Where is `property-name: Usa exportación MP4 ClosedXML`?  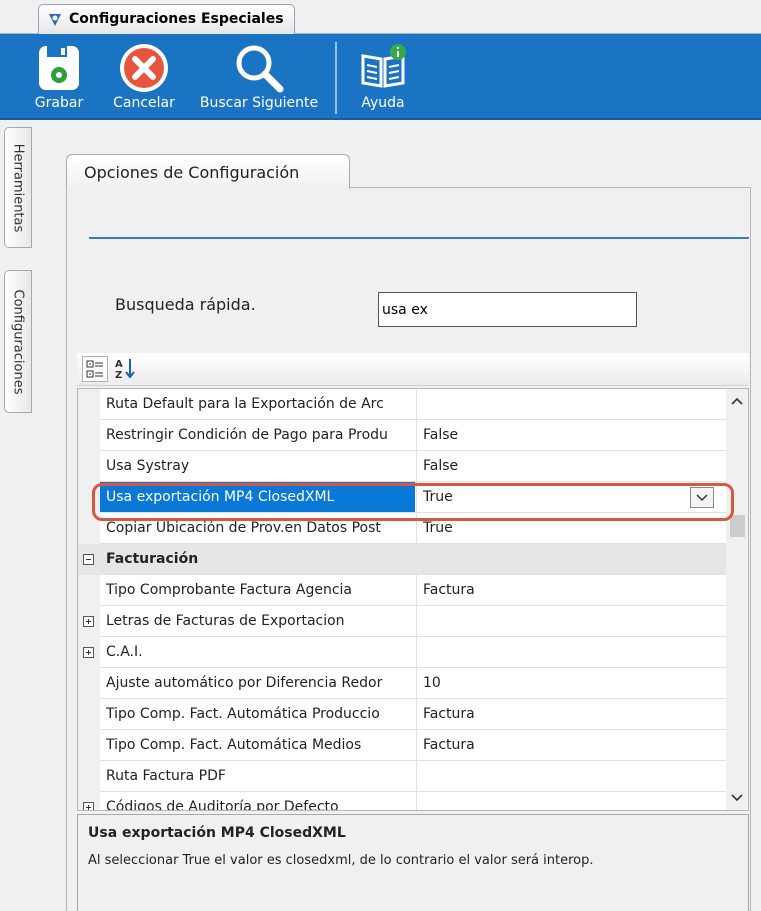 property-name: Usa exportación MP4 ClosedXML is located at coordinates (257, 497).